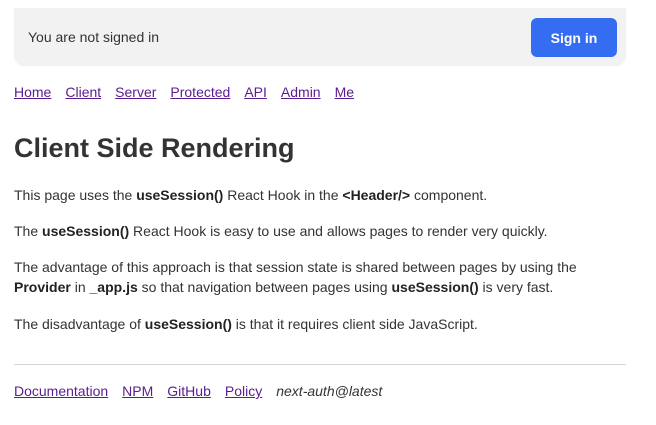  What do you see at coordinates (113, 287) in the screenshot?
I see `code-term: _app.js` at bounding box center [113, 287].